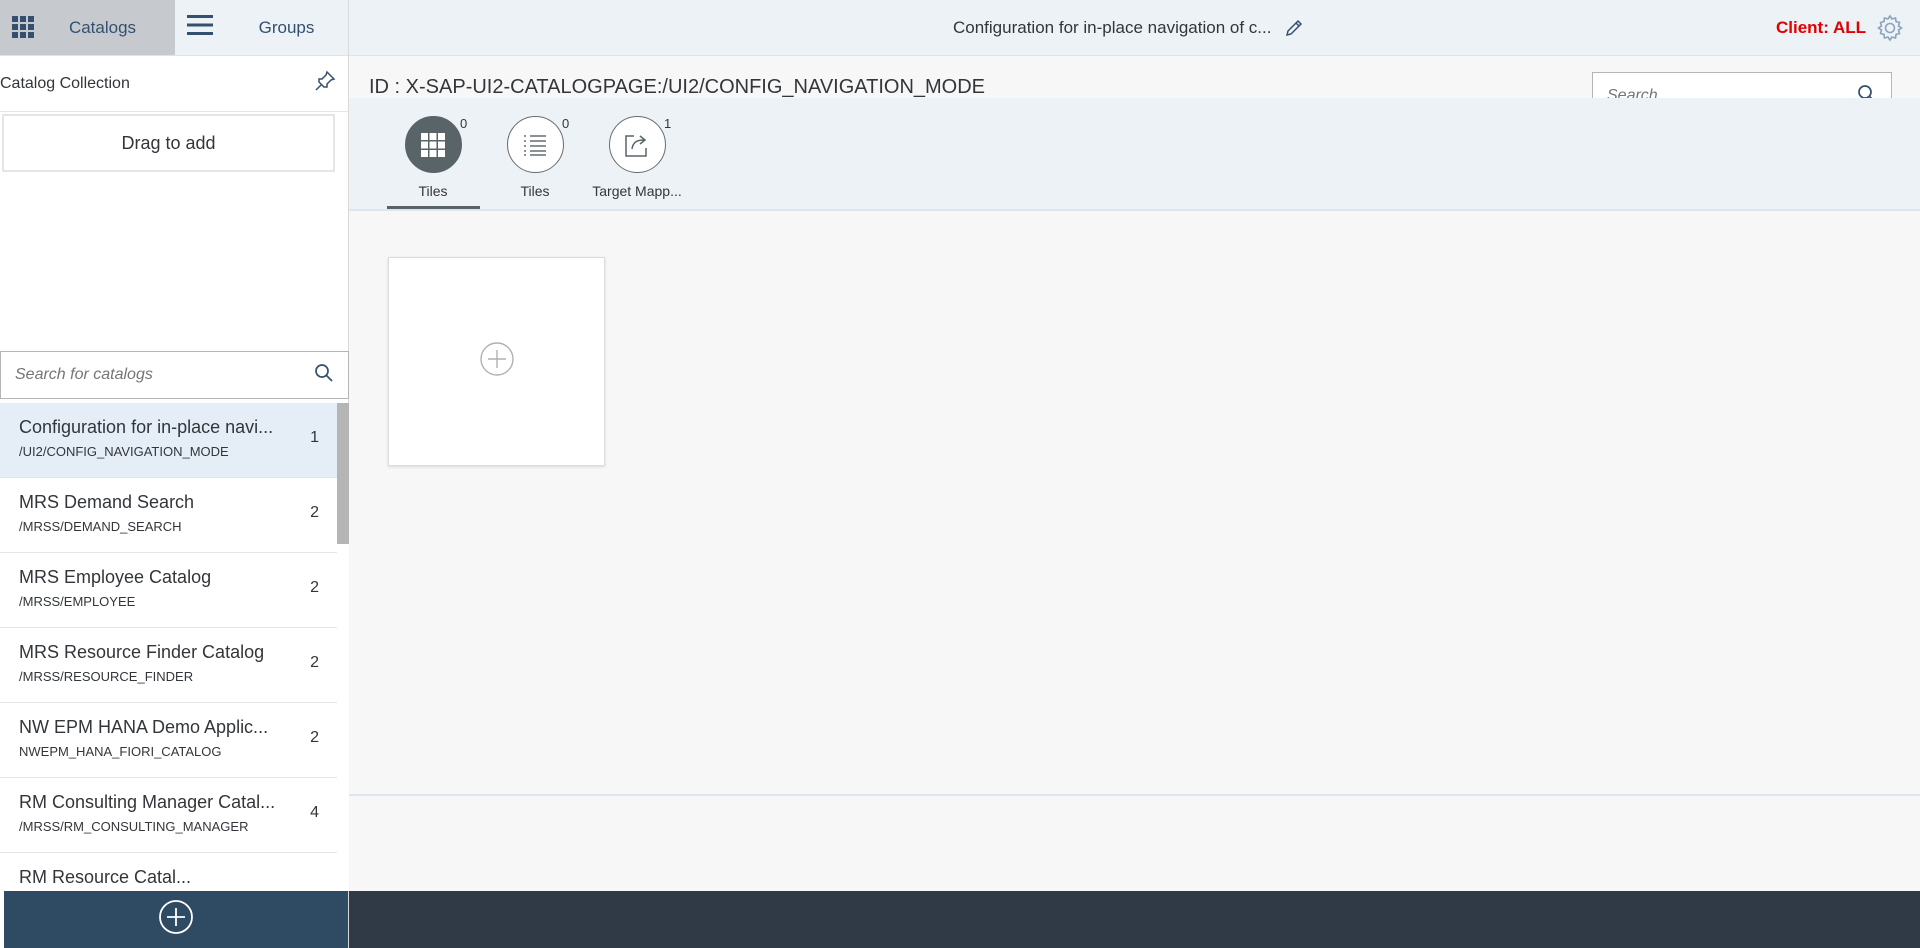 This screenshot has width=1920, height=948. What do you see at coordinates (120, 751) in the screenshot?
I see `catalog-id: NWEPM_HANA_FIORI_CATALOG` at bounding box center [120, 751].